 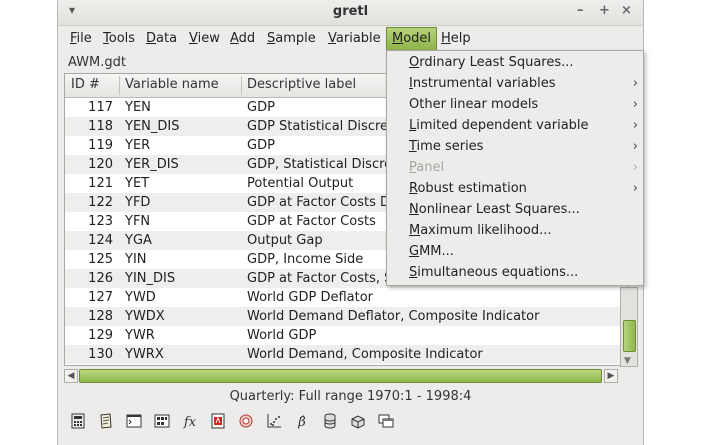 What do you see at coordinates (162, 423) in the screenshot?
I see `session-icon` at bounding box center [162, 423].